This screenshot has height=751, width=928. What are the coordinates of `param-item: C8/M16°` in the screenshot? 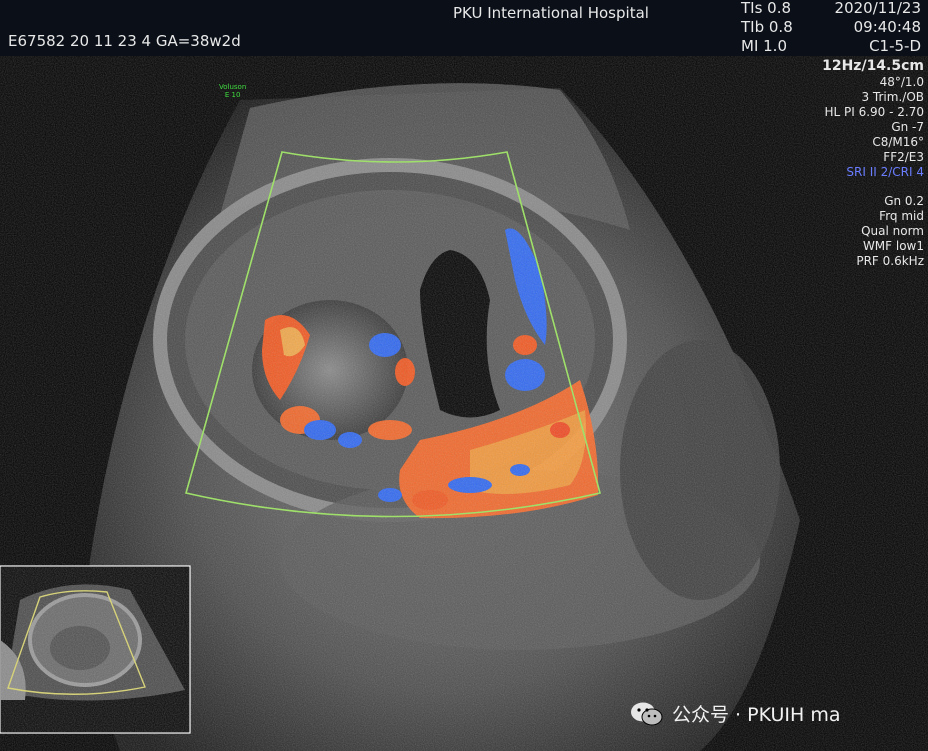 It's located at (898, 142).